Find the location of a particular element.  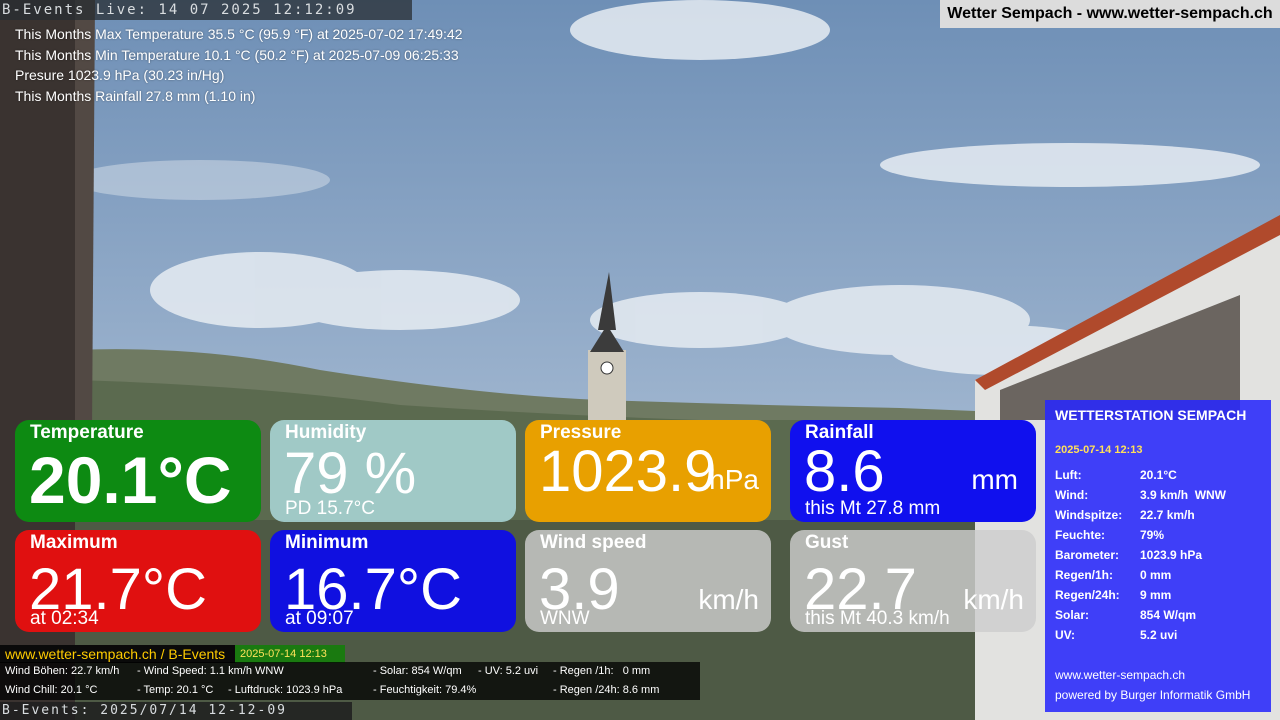

row-value: 22.7 km/h is located at coordinates (1167, 515).